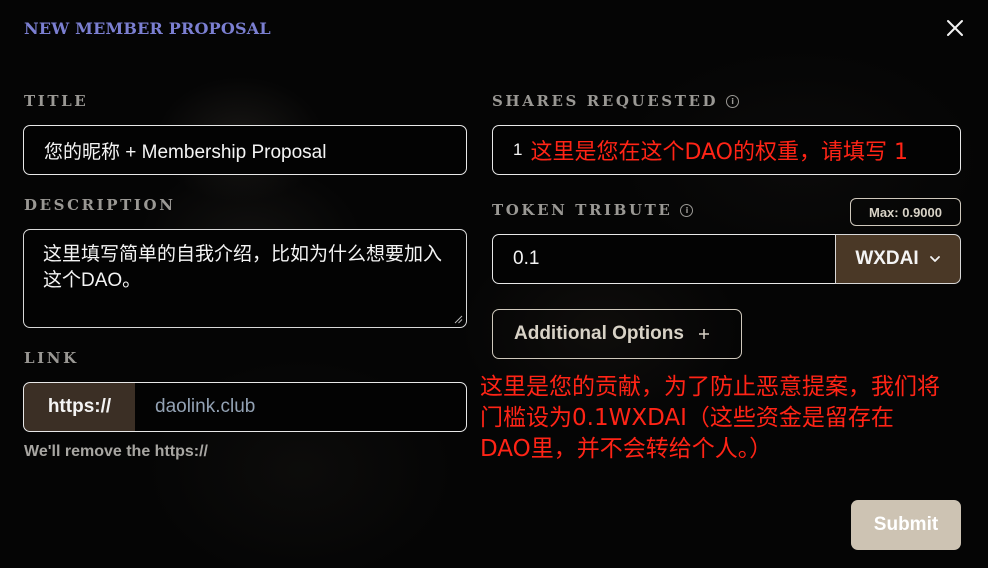  What do you see at coordinates (906, 525) in the screenshot?
I see `submit-button: Submit` at bounding box center [906, 525].